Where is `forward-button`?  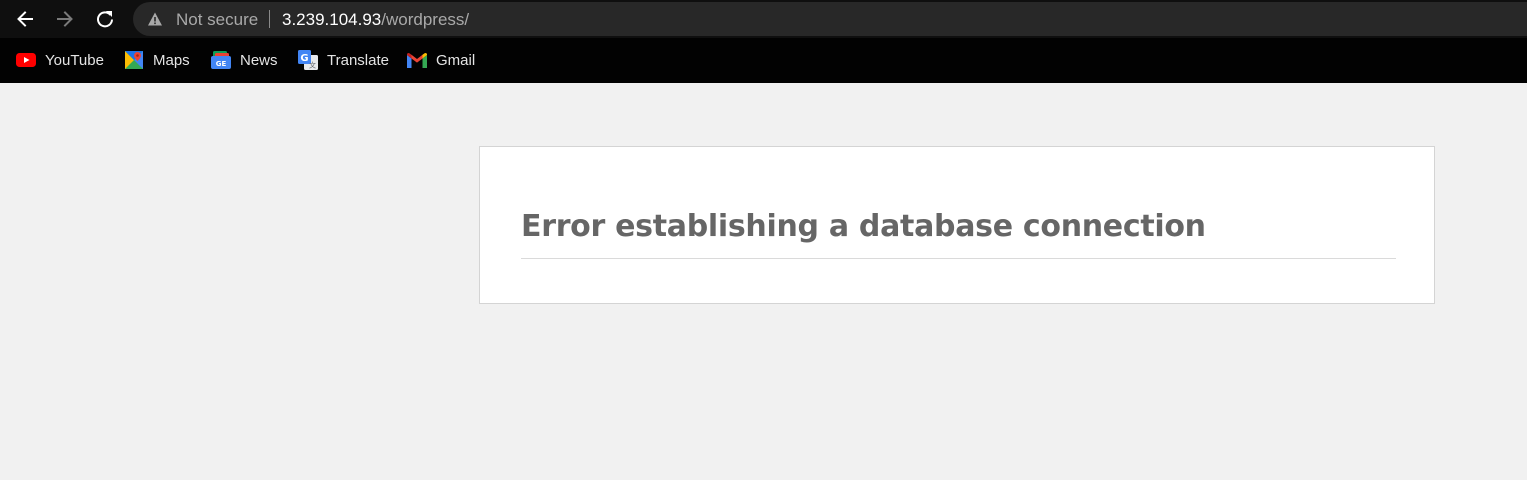 forward-button is located at coordinates (65, 19).